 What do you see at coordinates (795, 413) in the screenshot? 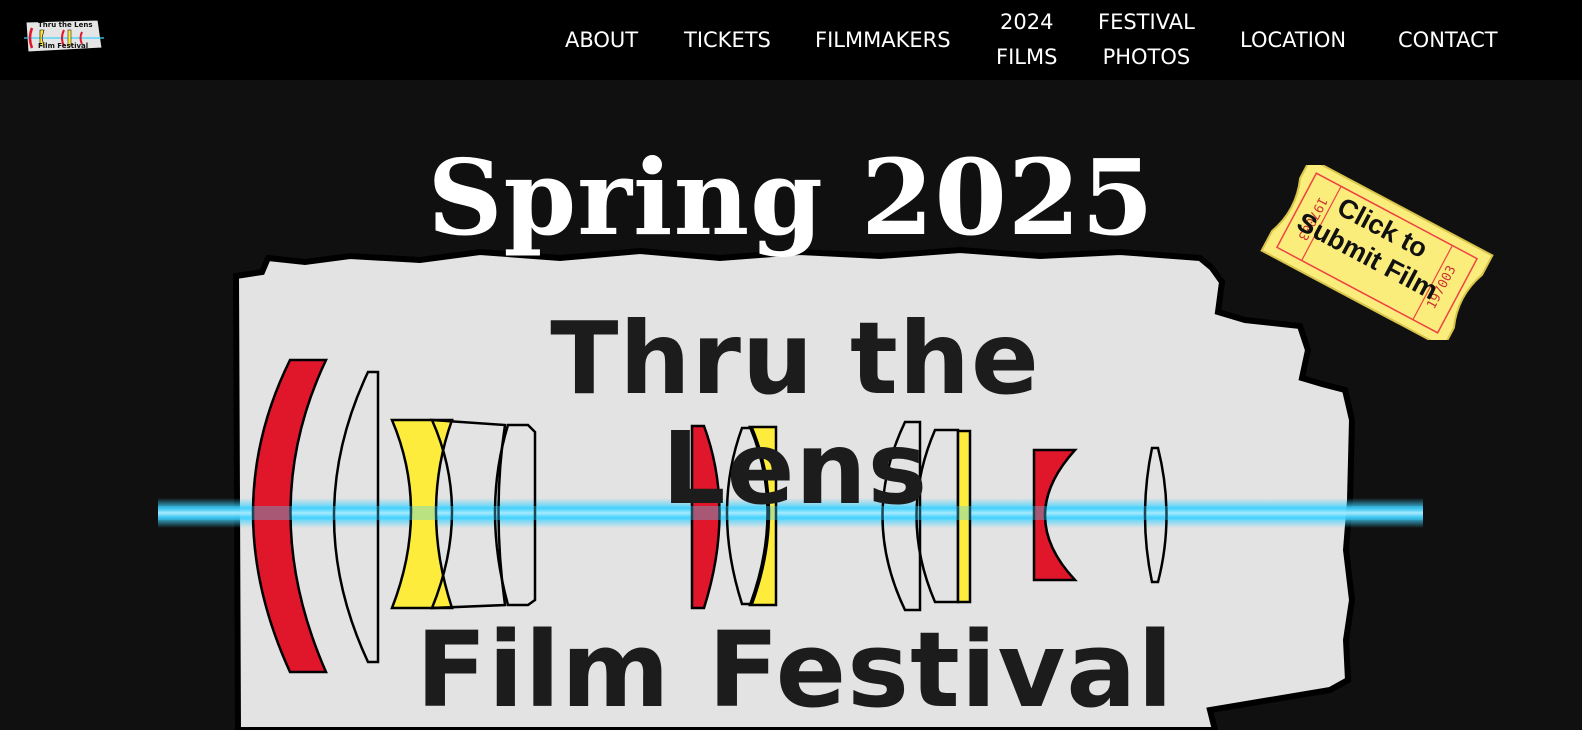
I see `festival-title-line1: Thru the Lens` at bounding box center [795, 413].